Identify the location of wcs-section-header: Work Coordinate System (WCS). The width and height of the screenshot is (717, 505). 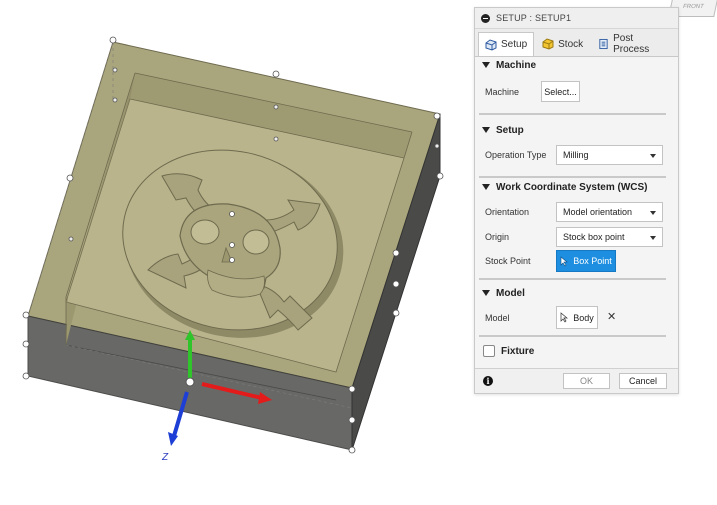
(576, 187).